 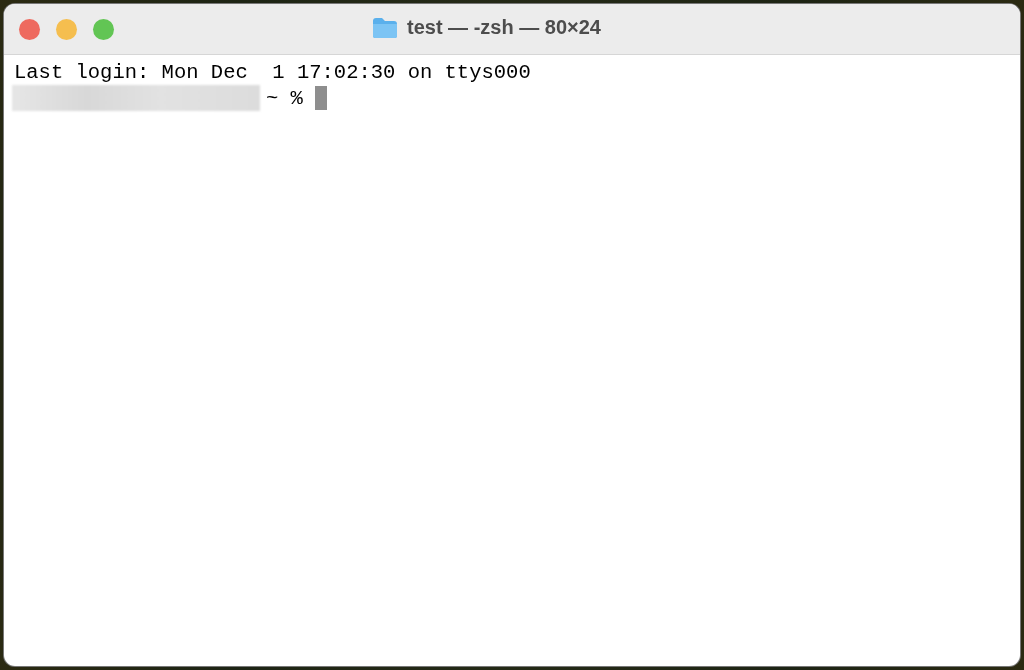 What do you see at coordinates (29, 29) in the screenshot?
I see `close-button` at bounding box center [29, 29].